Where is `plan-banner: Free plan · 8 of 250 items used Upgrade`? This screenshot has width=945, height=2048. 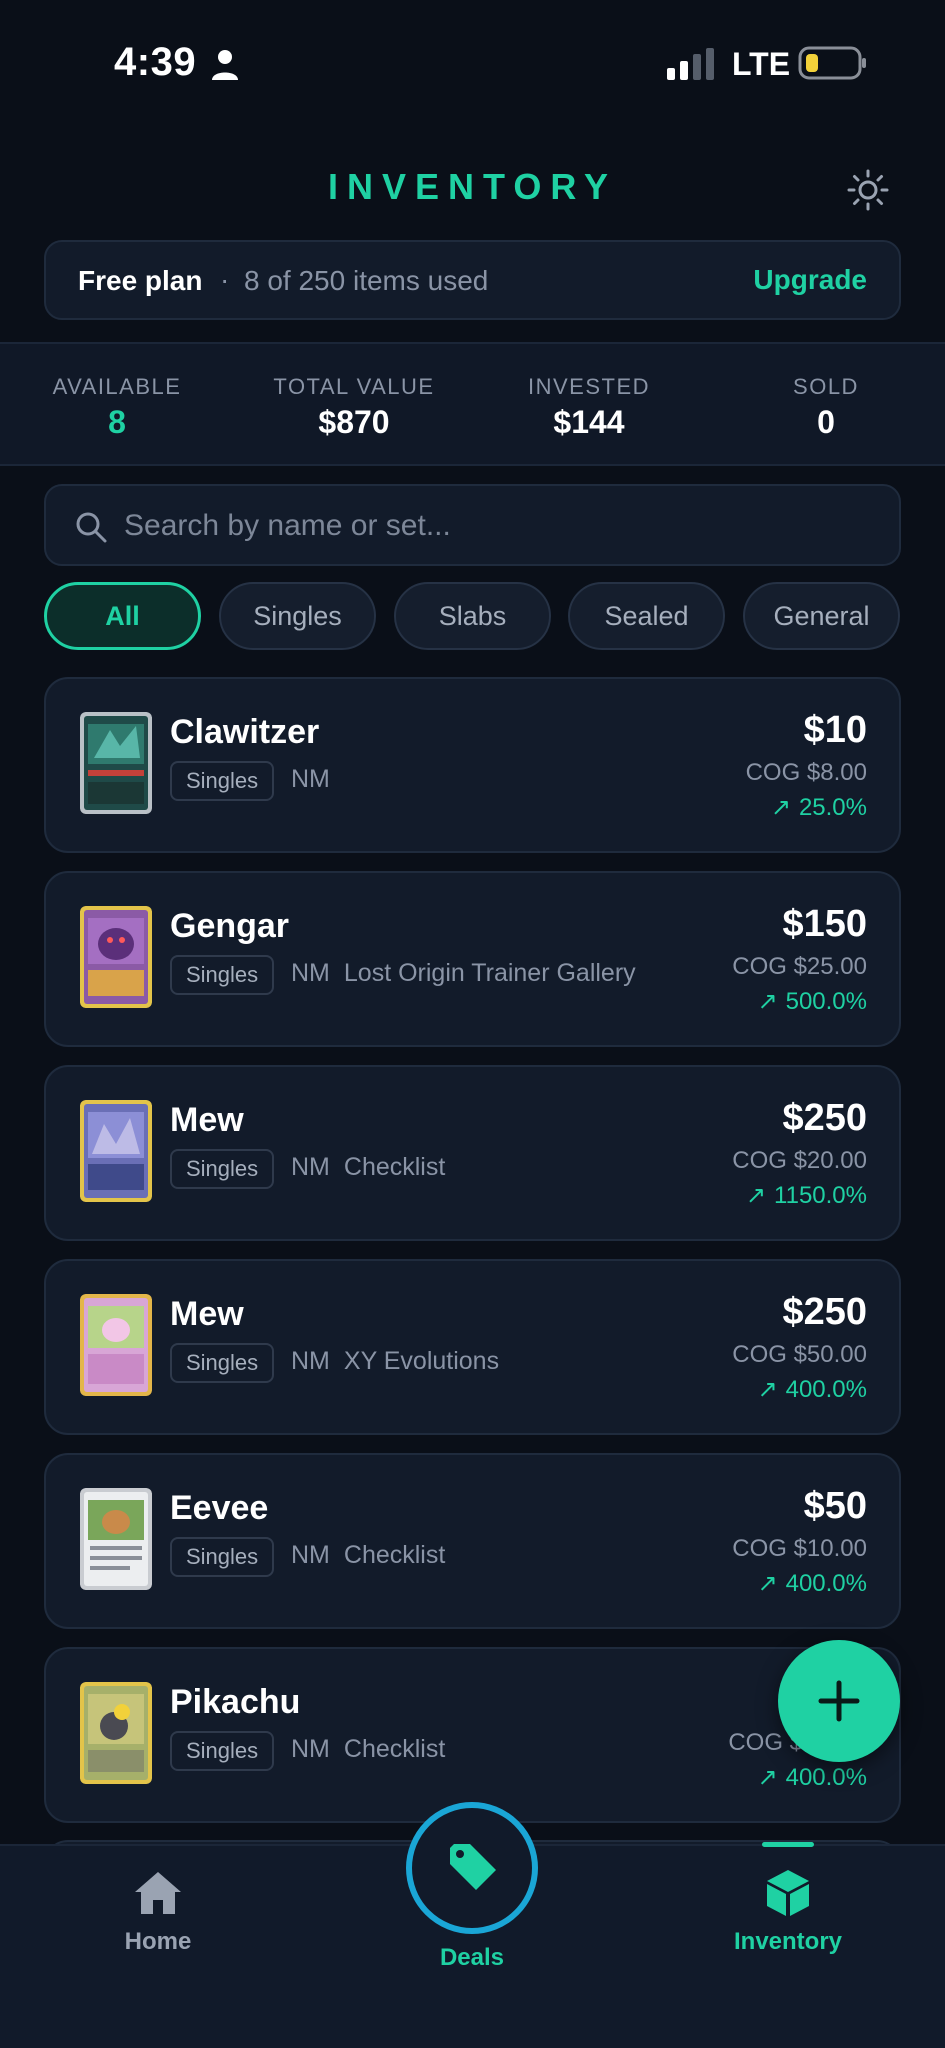
plan-banner: Free plan · 8 of 250 items used Upgrade is located at coordinates (472, 280).